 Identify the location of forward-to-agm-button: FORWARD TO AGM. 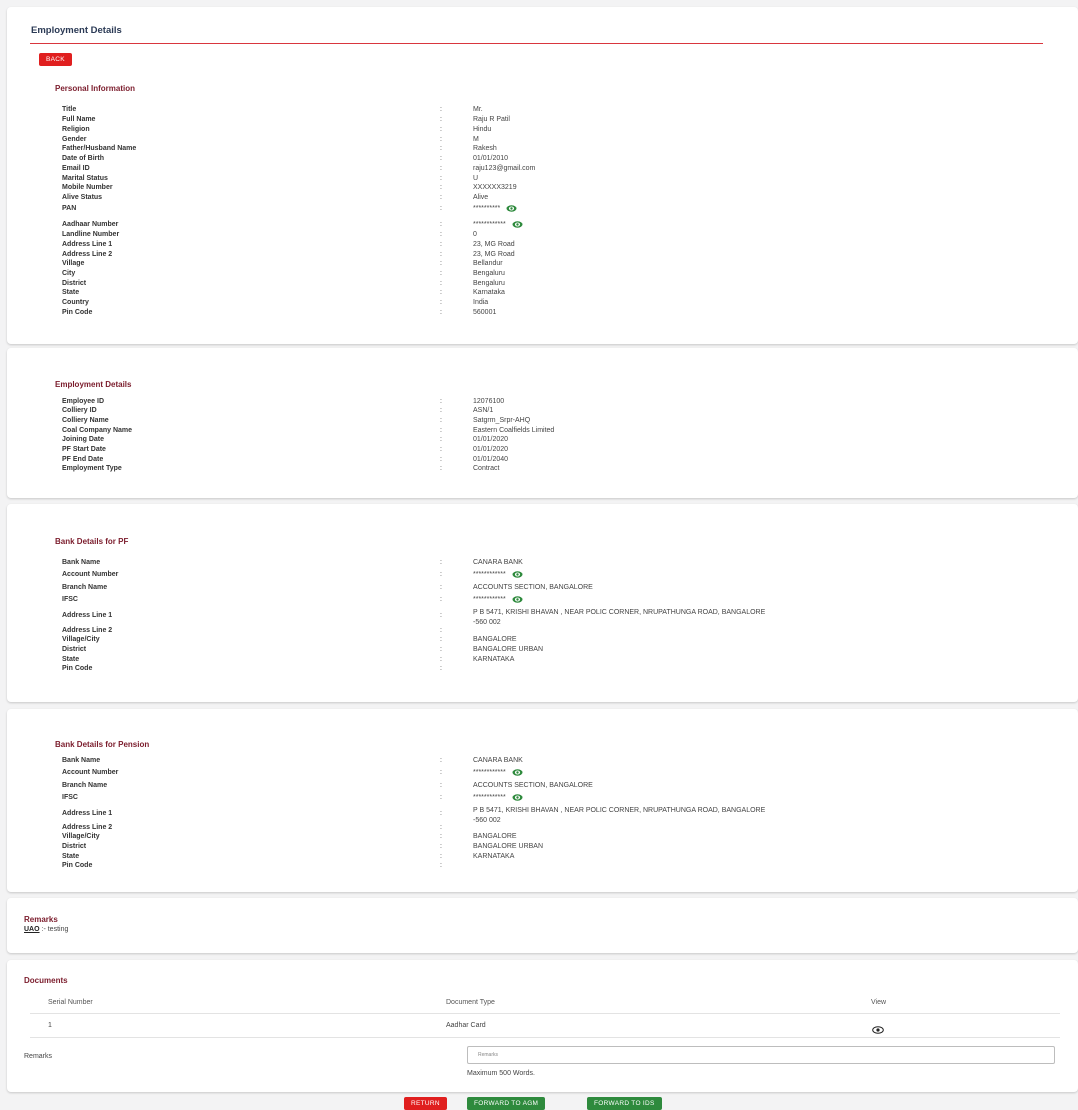
(506, 1103).